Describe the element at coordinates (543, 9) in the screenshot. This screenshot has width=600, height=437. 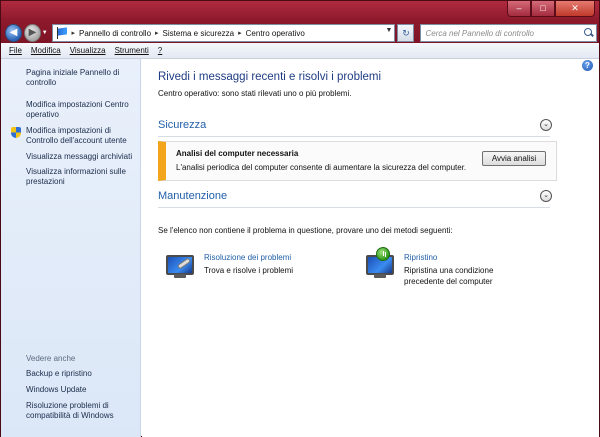
I see `maximize-button: □` at that location.